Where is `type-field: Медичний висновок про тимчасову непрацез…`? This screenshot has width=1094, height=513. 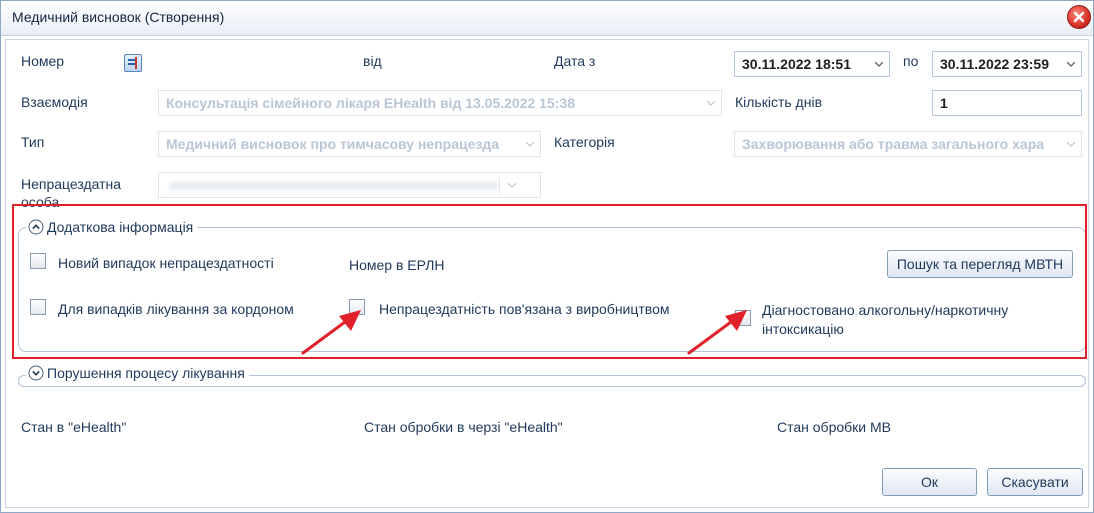
type-field: Медичний висновок про тимчасову непрацез… is located at coordinates (349, 144).